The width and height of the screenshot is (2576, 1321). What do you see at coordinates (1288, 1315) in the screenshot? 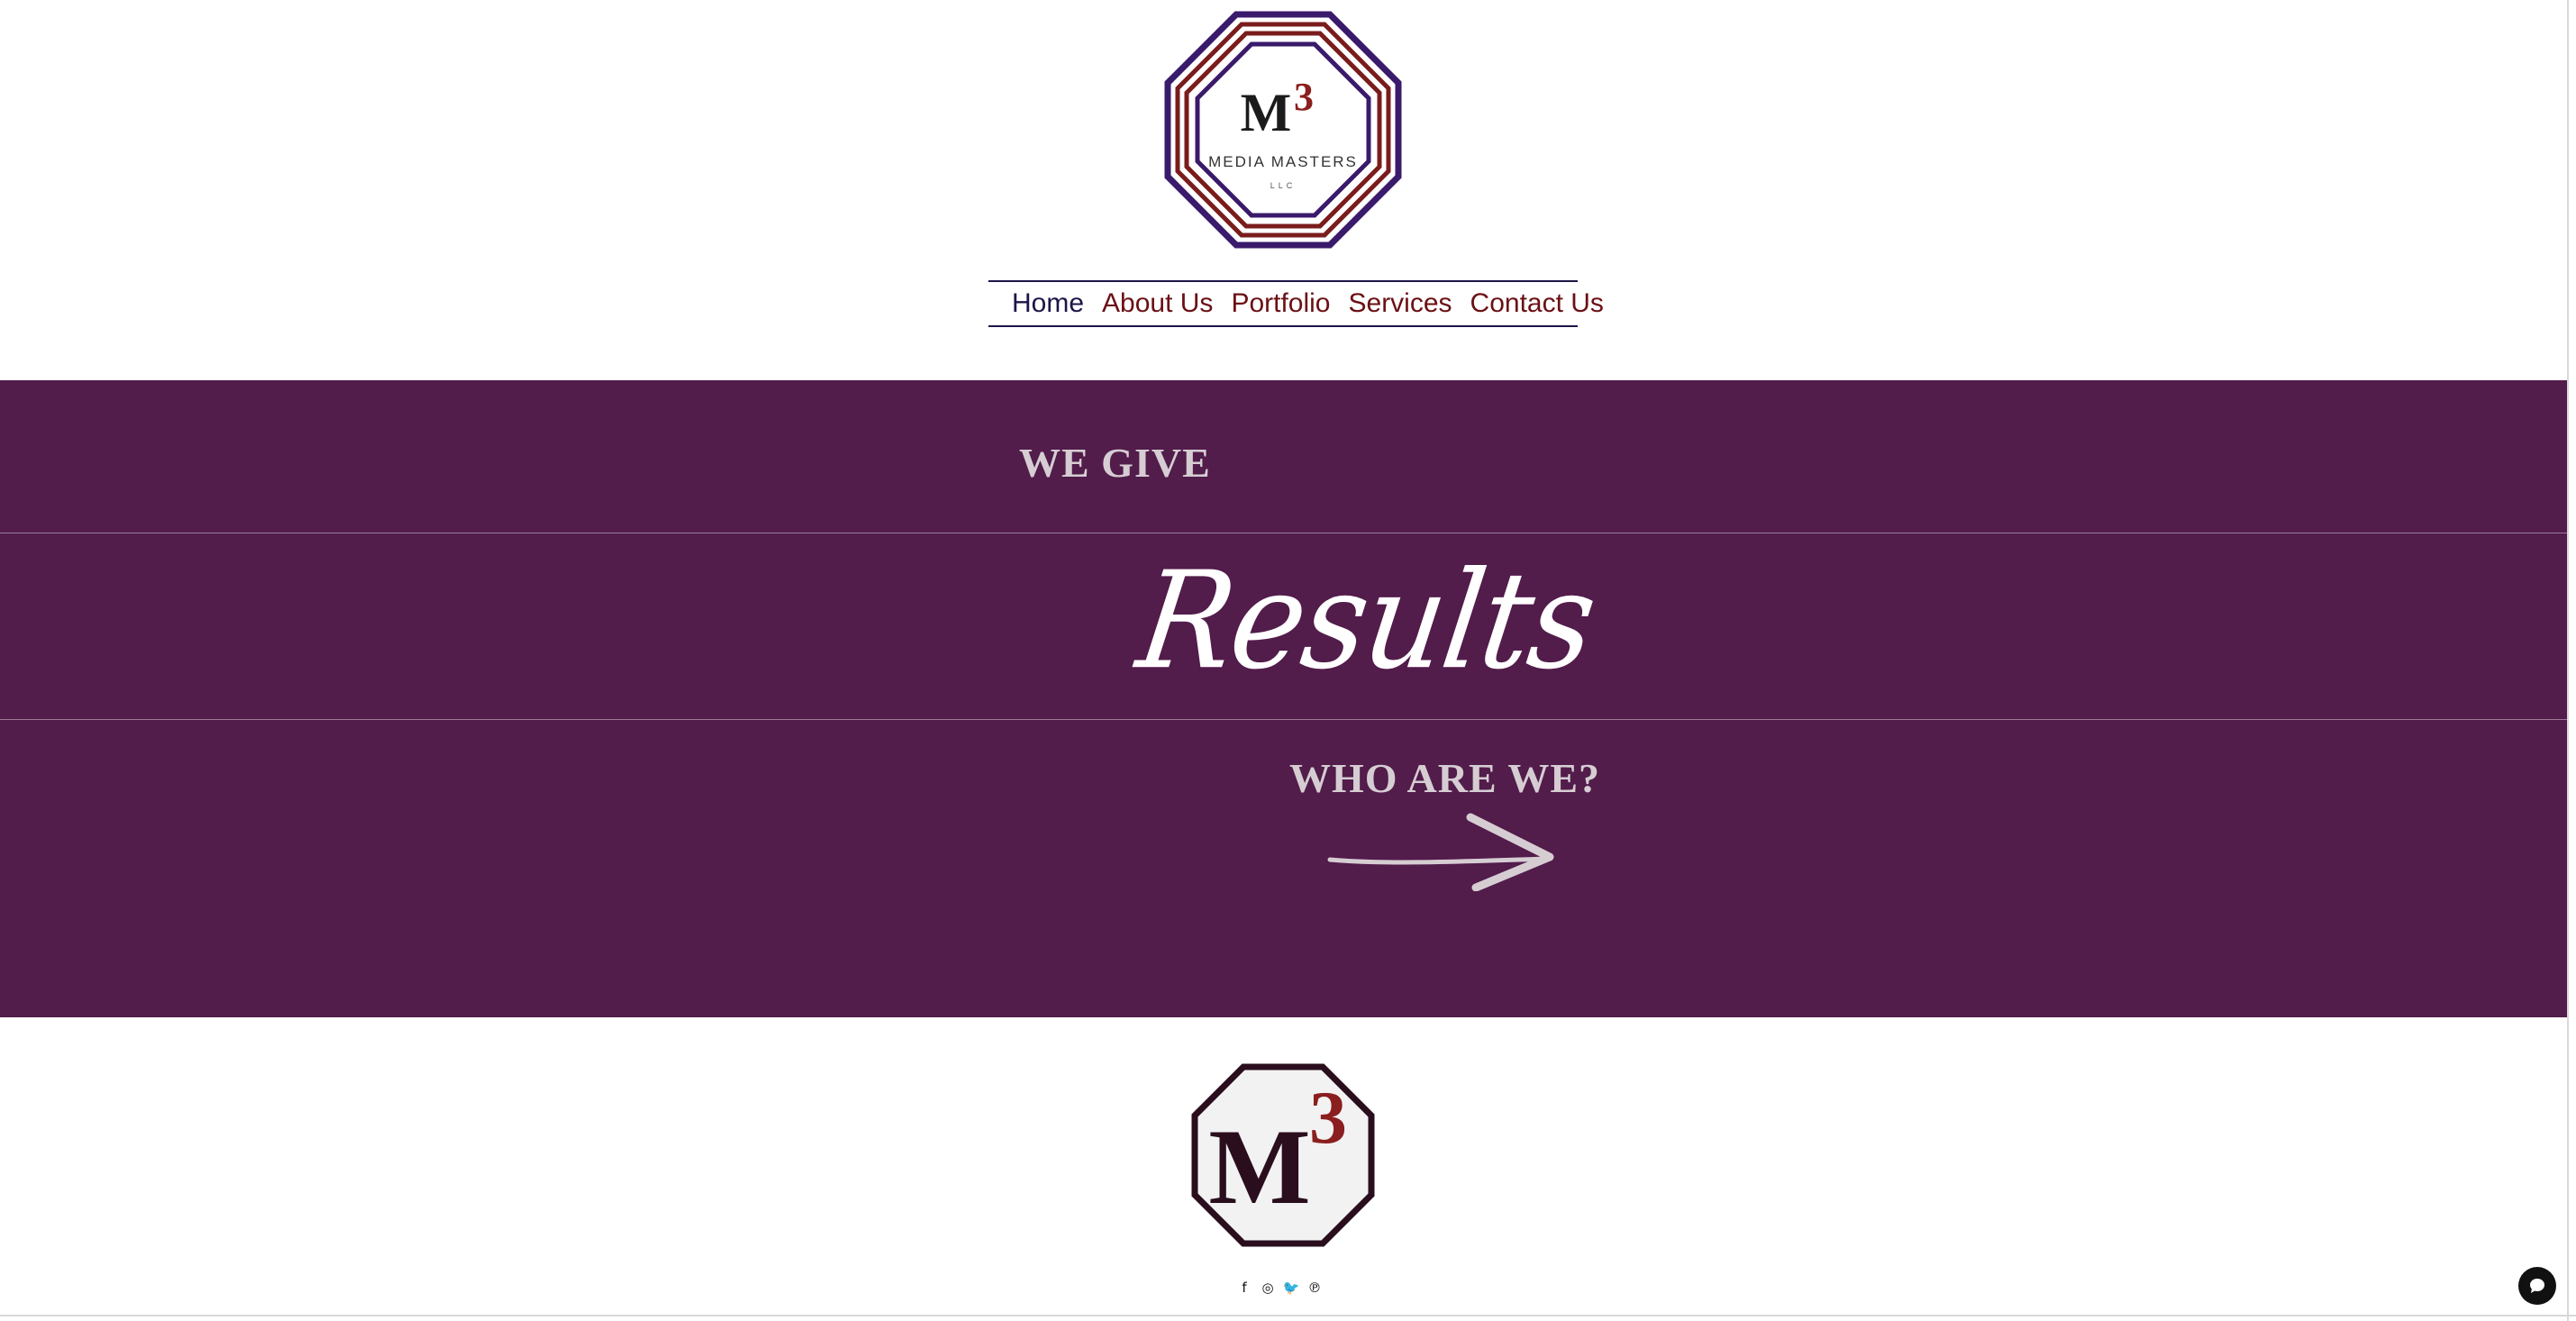
I see `page-bottom-edge` at bounding box center [1288, 1315].